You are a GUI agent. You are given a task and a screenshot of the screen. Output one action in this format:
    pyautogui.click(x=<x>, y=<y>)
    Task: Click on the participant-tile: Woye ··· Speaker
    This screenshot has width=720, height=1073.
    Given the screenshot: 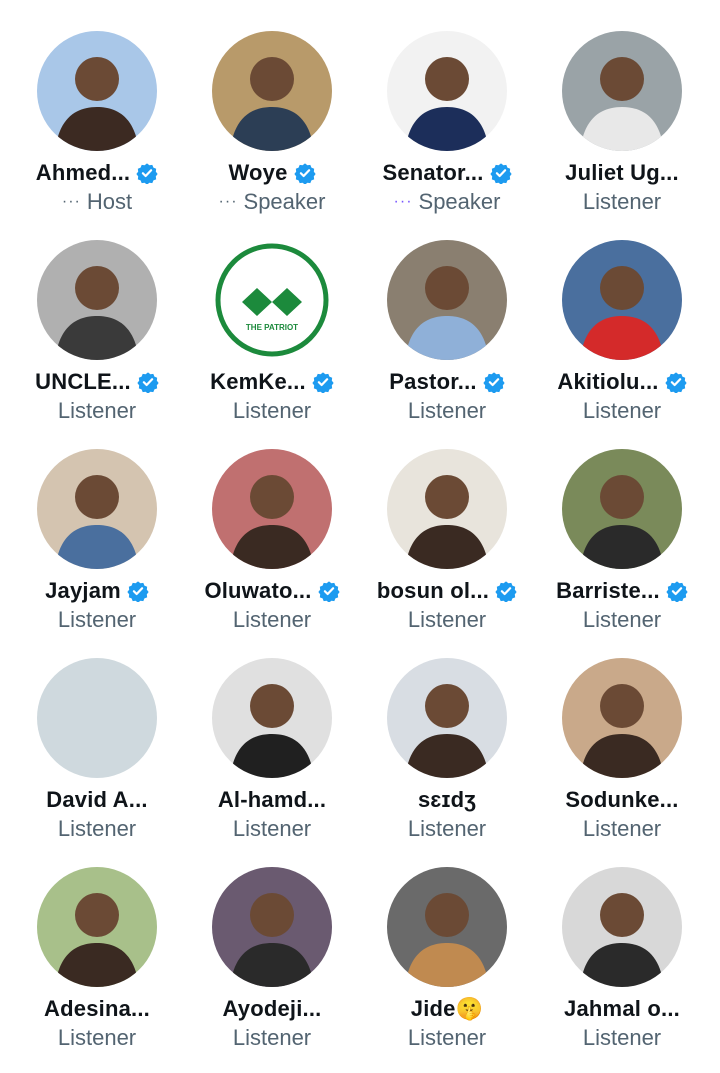 What is the action you would take?
    pyautogui.click(x=272, y=132)
    